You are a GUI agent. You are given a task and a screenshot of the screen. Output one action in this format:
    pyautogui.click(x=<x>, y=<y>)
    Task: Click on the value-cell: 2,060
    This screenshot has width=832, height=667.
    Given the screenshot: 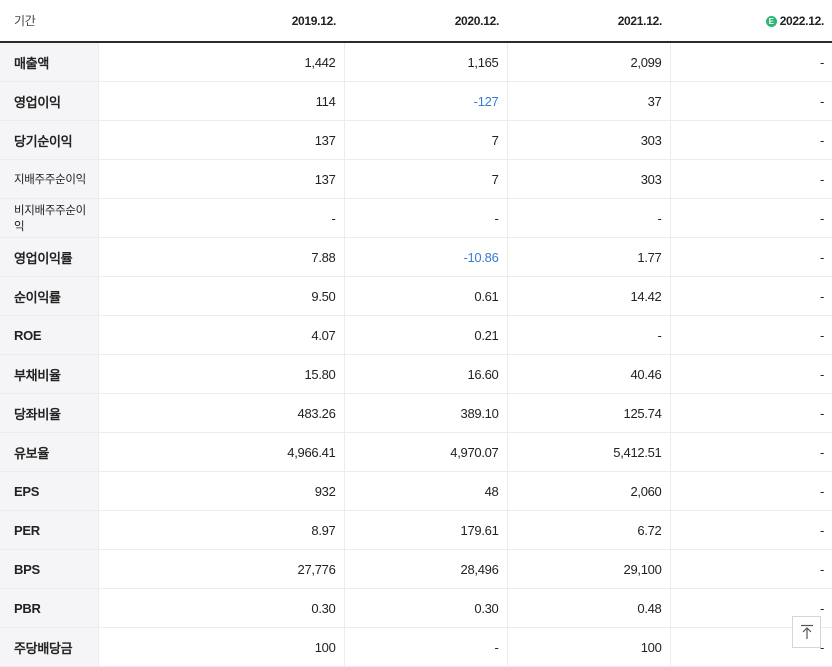 What is the action you would take?
    pyautogui.click(x=589, y=491)
    